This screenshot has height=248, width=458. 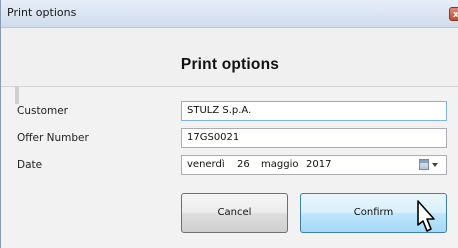 What do you see at coordinates (30, 165) in the screenshot?
I see `date-label: Date` at bounding box center [30, 165].